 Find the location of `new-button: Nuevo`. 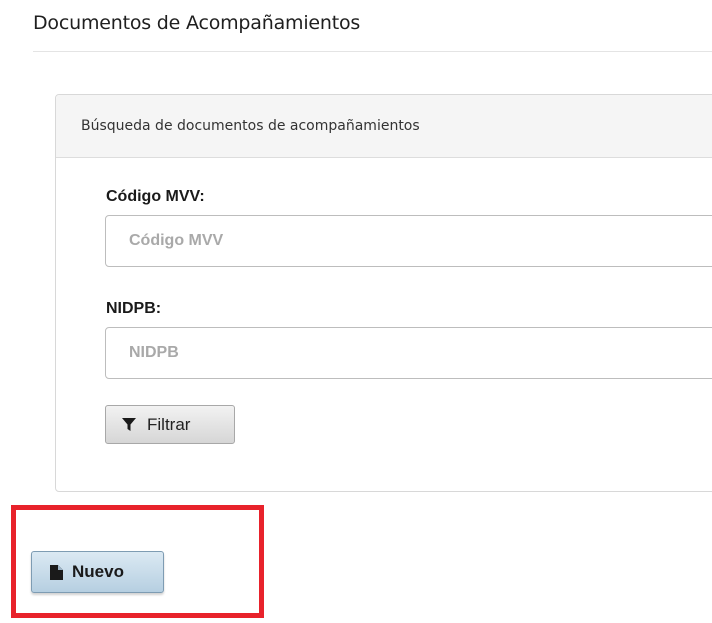

new-button: Nuevo is located at coordinates (97, 572).